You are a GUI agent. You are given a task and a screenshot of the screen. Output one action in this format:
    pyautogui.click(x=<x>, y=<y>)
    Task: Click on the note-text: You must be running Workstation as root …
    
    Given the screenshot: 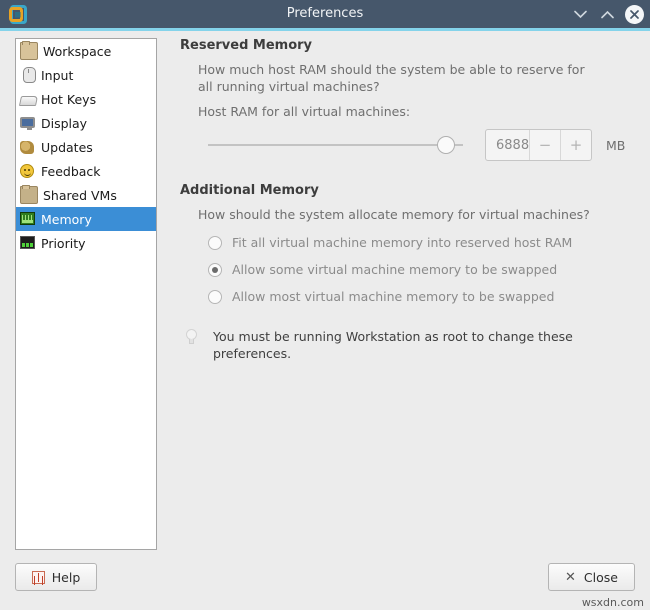 What is the action you would take?
    pyautogui.click(x=393, y=345)
    